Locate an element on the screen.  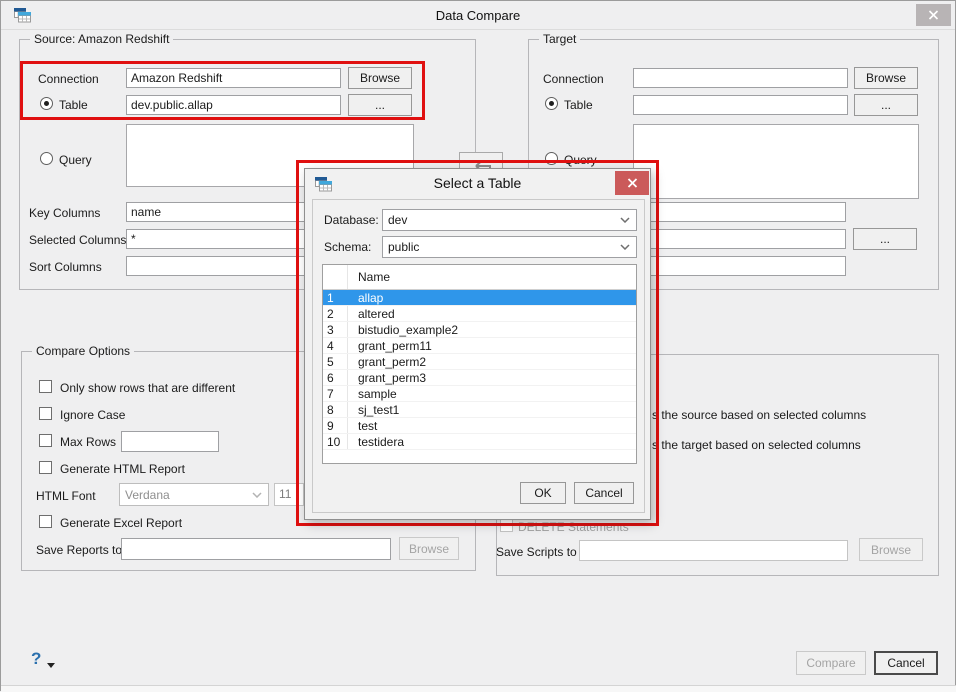
list-item: 4 grant_perm11 is located at coordinates (479, 346).